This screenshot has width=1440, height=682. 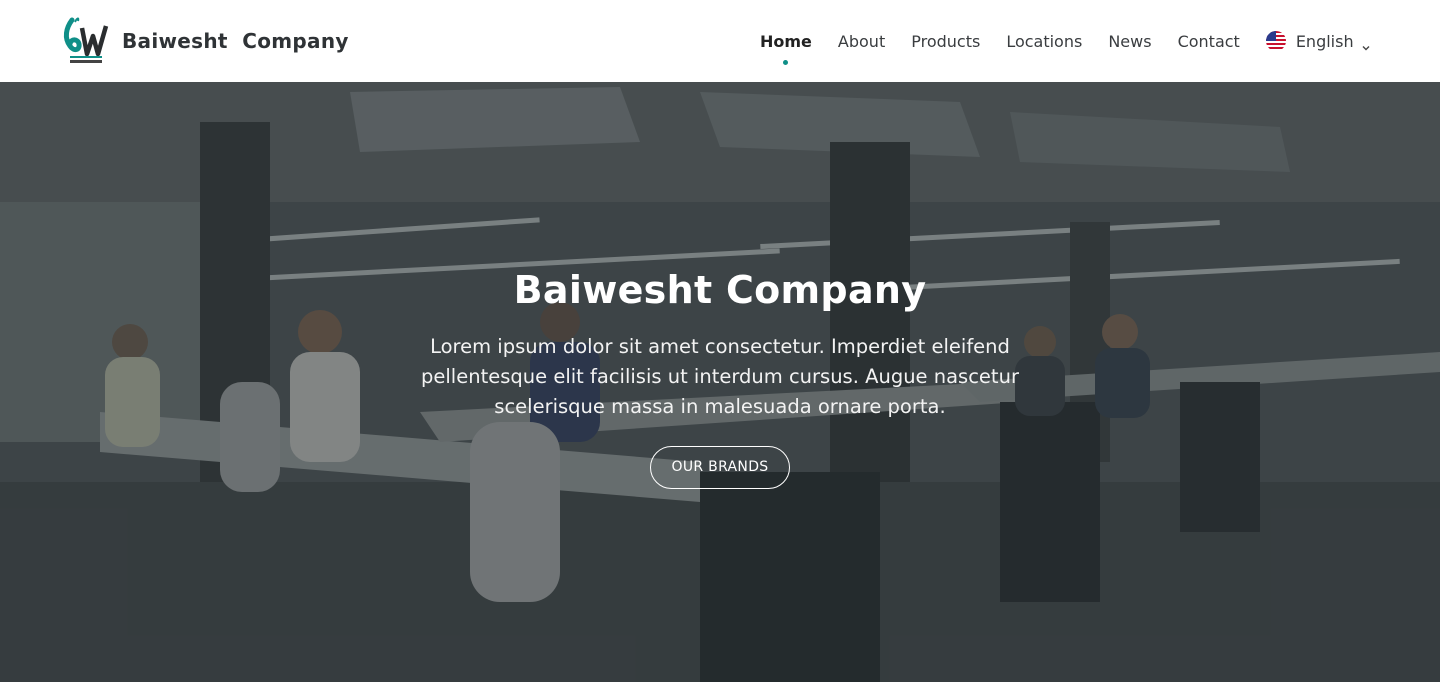 I want to click on nav-products: Products, so click(x=945, y=41).